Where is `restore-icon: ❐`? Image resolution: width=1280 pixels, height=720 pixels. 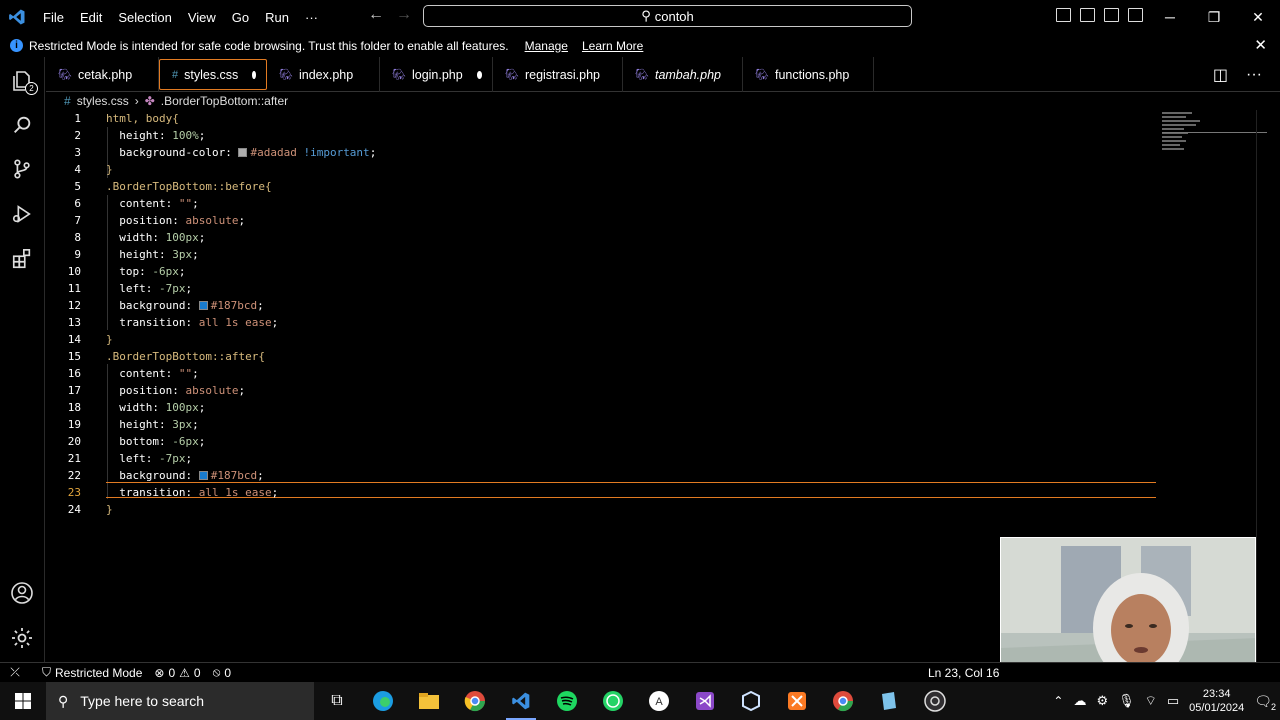
restore-icon: ❐ is located at coordinates (1214, 17).